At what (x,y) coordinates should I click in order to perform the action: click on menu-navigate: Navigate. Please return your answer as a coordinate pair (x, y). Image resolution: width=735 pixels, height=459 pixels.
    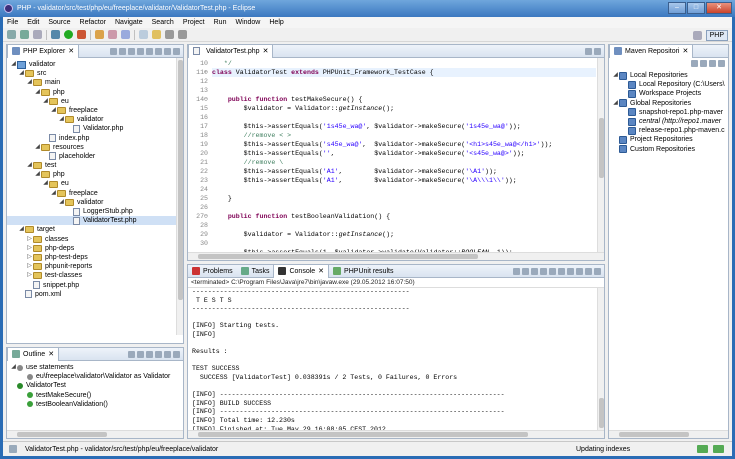
    Looking at the image, I should click on (129, 22).